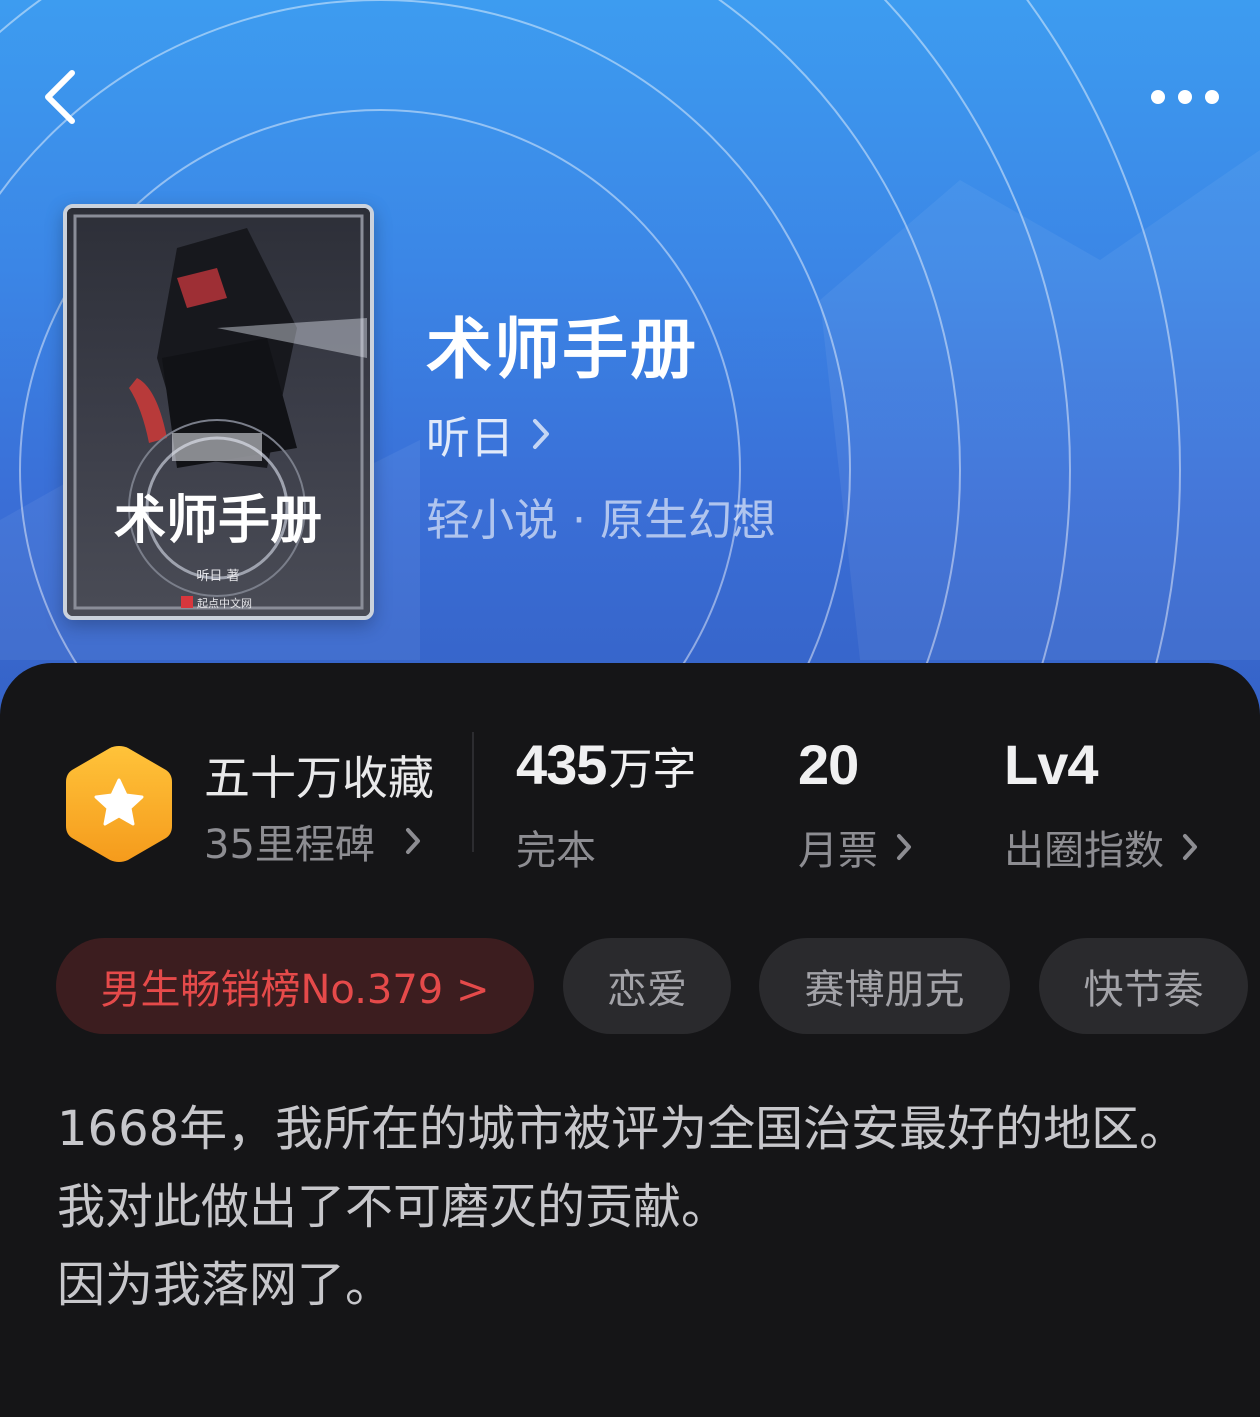  What do you see at coordinates (473, 792) in the screenshot?
I see `stats-divider` at bounding box center [473, 792].